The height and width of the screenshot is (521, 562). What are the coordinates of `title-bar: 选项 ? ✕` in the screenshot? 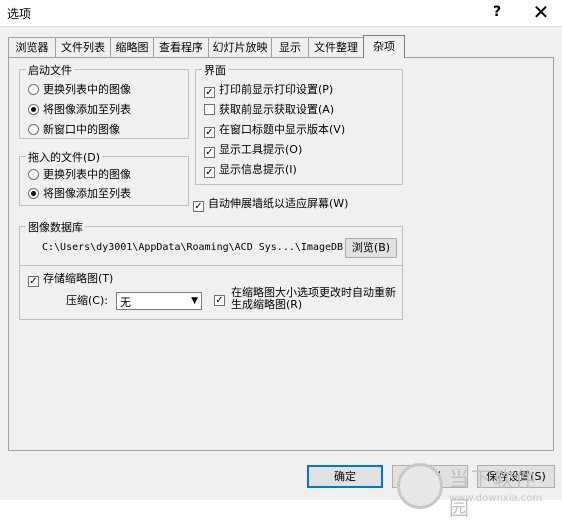 It's located at (281, 13).